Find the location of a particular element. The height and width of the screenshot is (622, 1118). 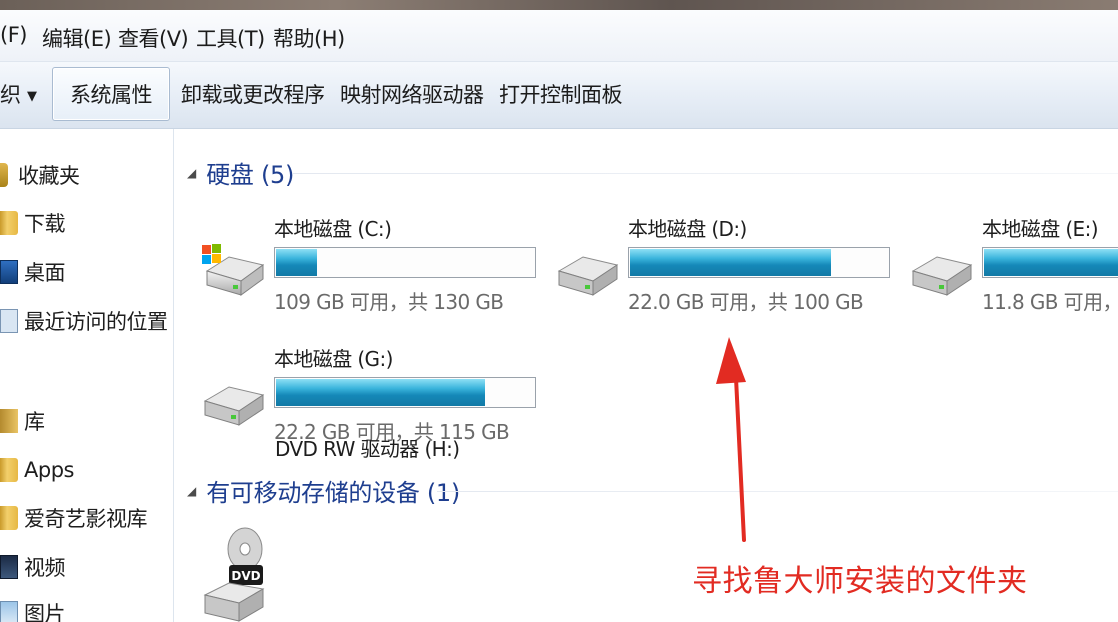

drive-label: 本地磁盘 (C:) is located at coordinates (333, 229).